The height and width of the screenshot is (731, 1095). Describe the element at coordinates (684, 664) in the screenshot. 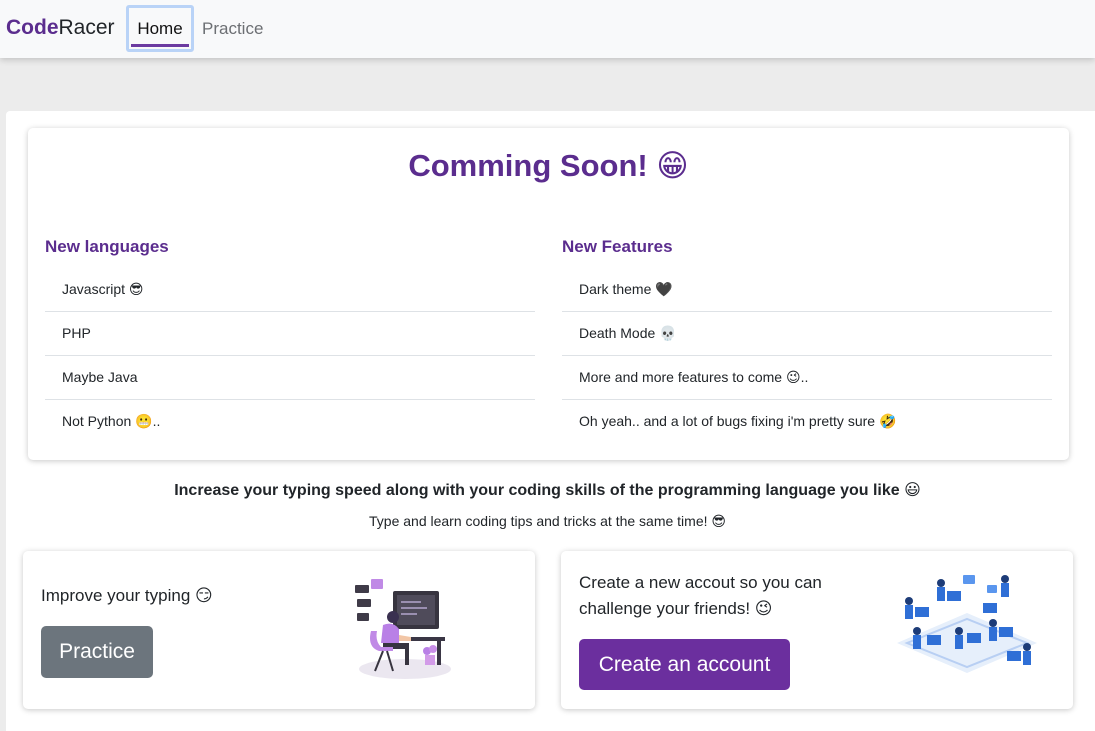

I see `create-account-button: Create an account` at that location.